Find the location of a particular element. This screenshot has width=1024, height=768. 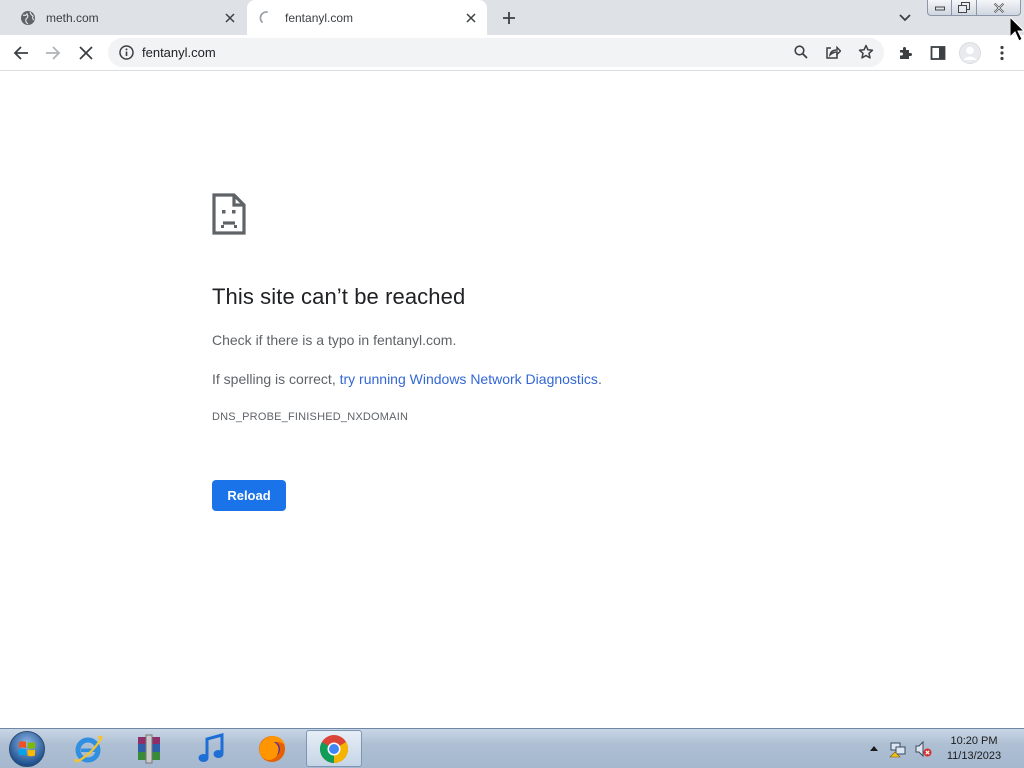

chevron-down-icon is located at coordinates (905, 18).